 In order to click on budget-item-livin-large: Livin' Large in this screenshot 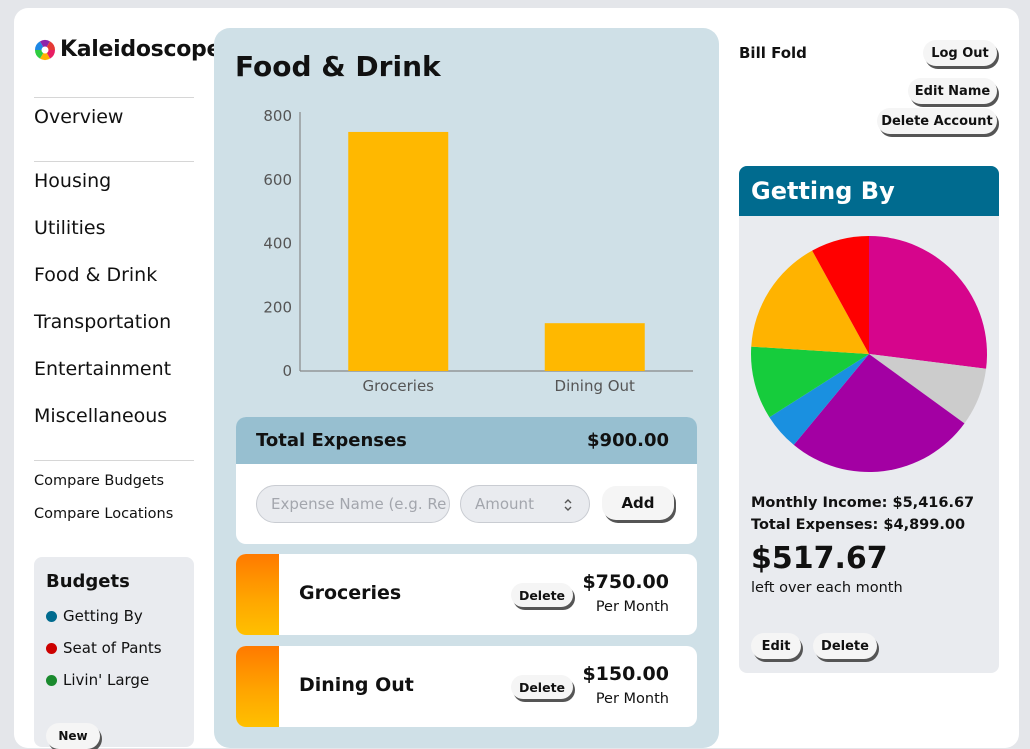, I will do `click(97, 680)`.